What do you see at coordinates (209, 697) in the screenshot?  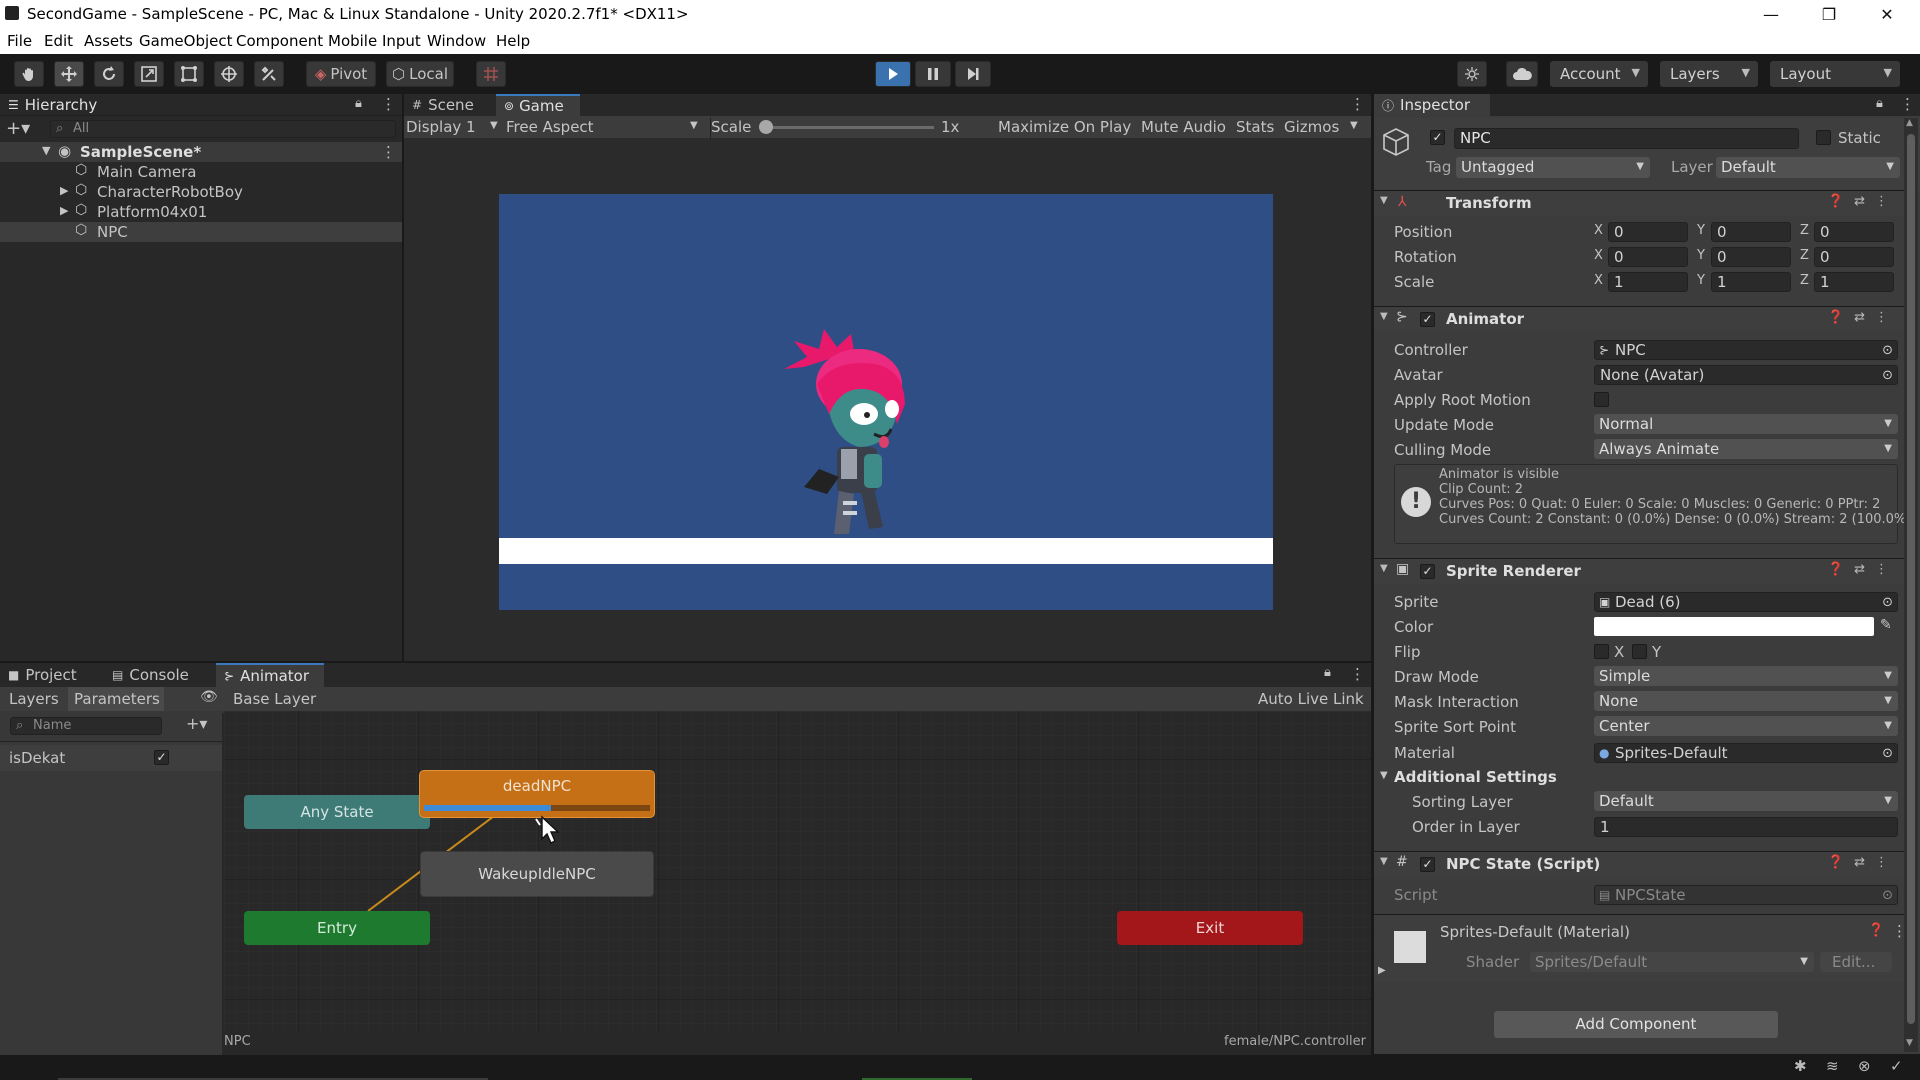 I see `eye-icon: 👁︎` at bounding box center [209, 697].